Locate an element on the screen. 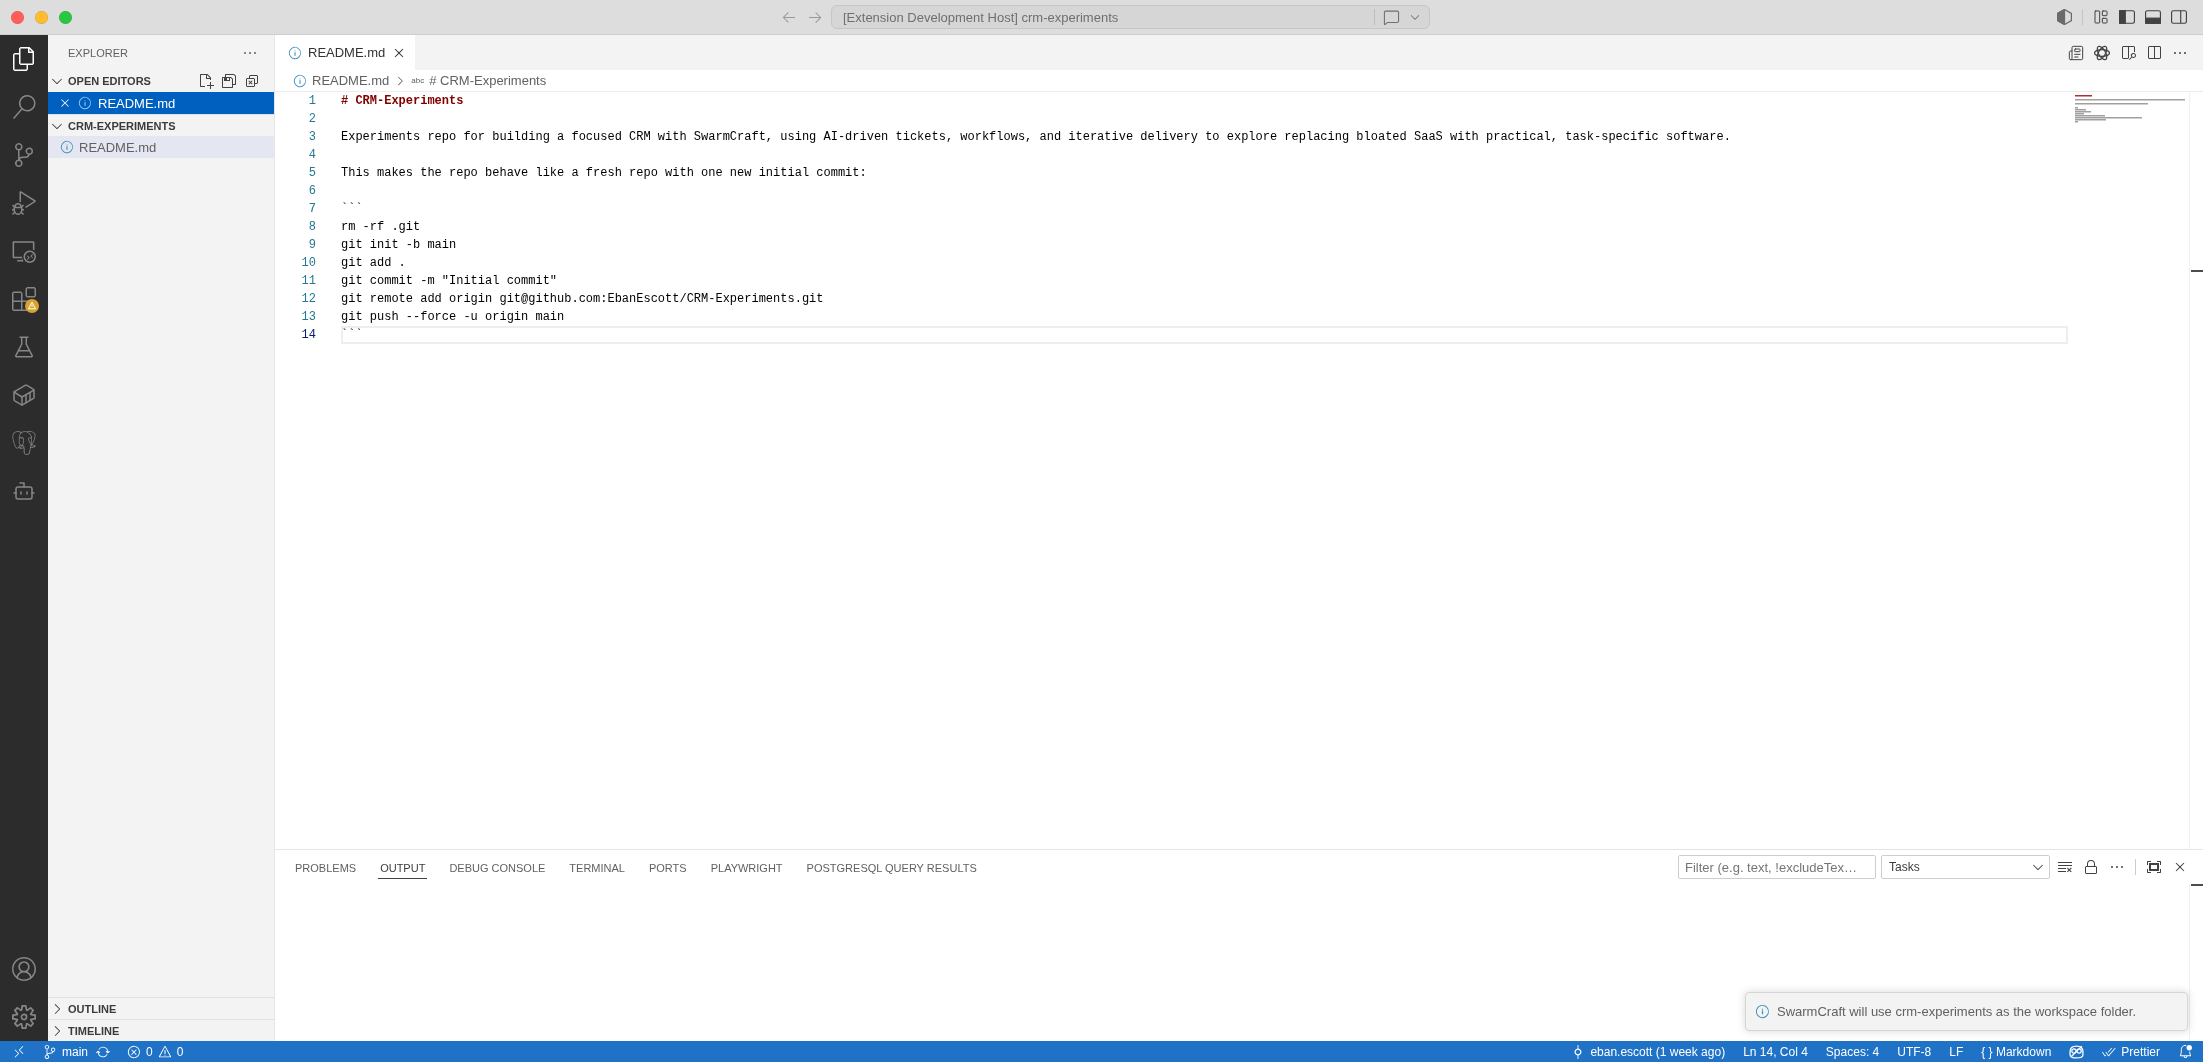 This screenshot has width=2203, height=1062. editor-tab: README.md is located at coordinates (345, 52).